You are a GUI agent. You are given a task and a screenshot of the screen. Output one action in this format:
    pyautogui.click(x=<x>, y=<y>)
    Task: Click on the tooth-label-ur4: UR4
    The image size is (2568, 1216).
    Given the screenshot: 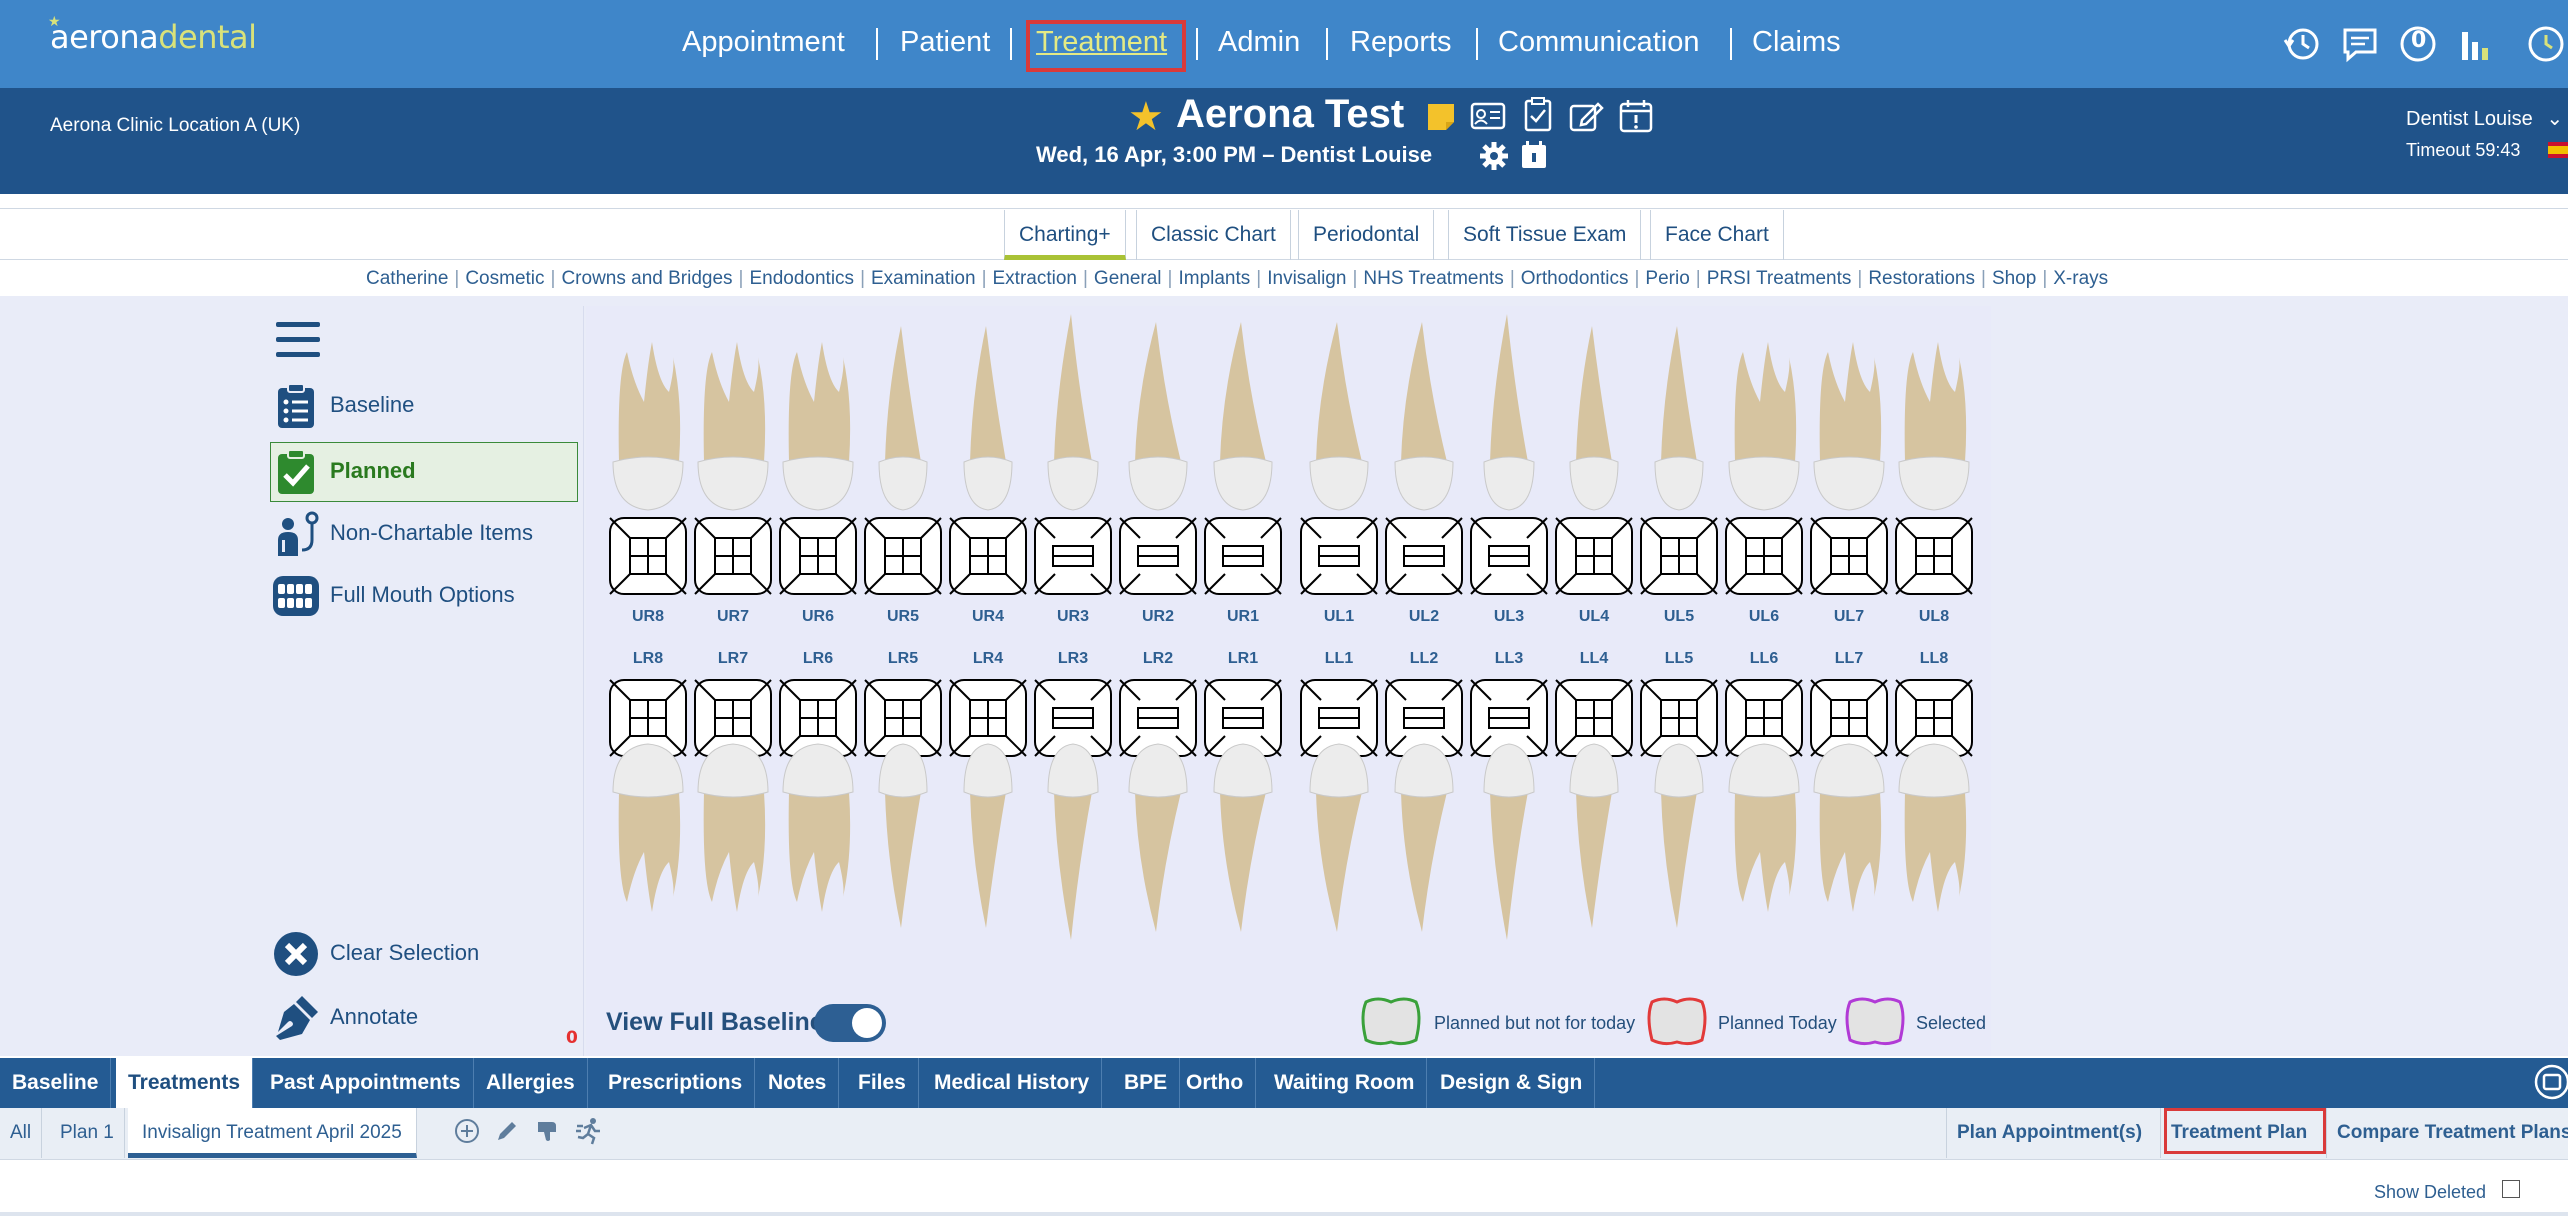 What is the action you would take?
    pyautogui.click(x=988, y=617)
    